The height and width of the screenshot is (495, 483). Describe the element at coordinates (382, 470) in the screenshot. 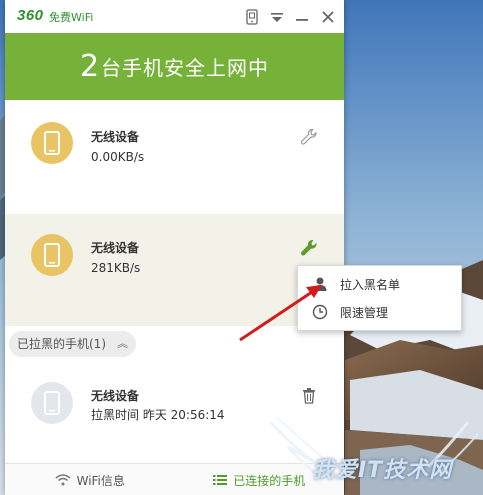

I see `watermark-text: 我爱IT技术网` at that location.